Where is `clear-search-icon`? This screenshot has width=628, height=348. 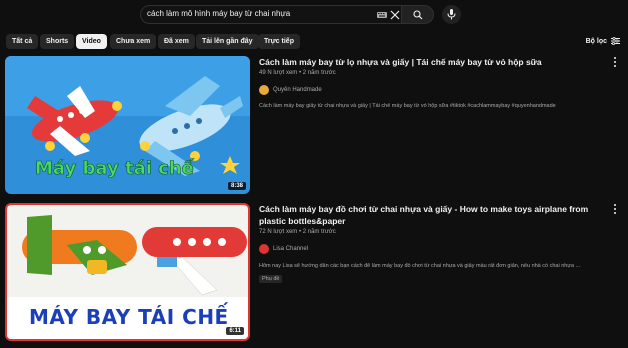
clear-search-icon is located at coordinates (395, 15).